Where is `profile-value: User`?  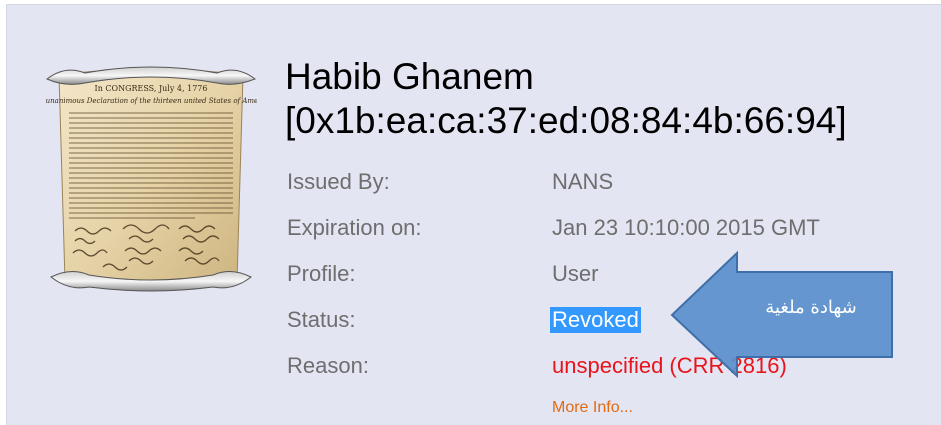
profile-value: User is located at coordinates (575, 273).